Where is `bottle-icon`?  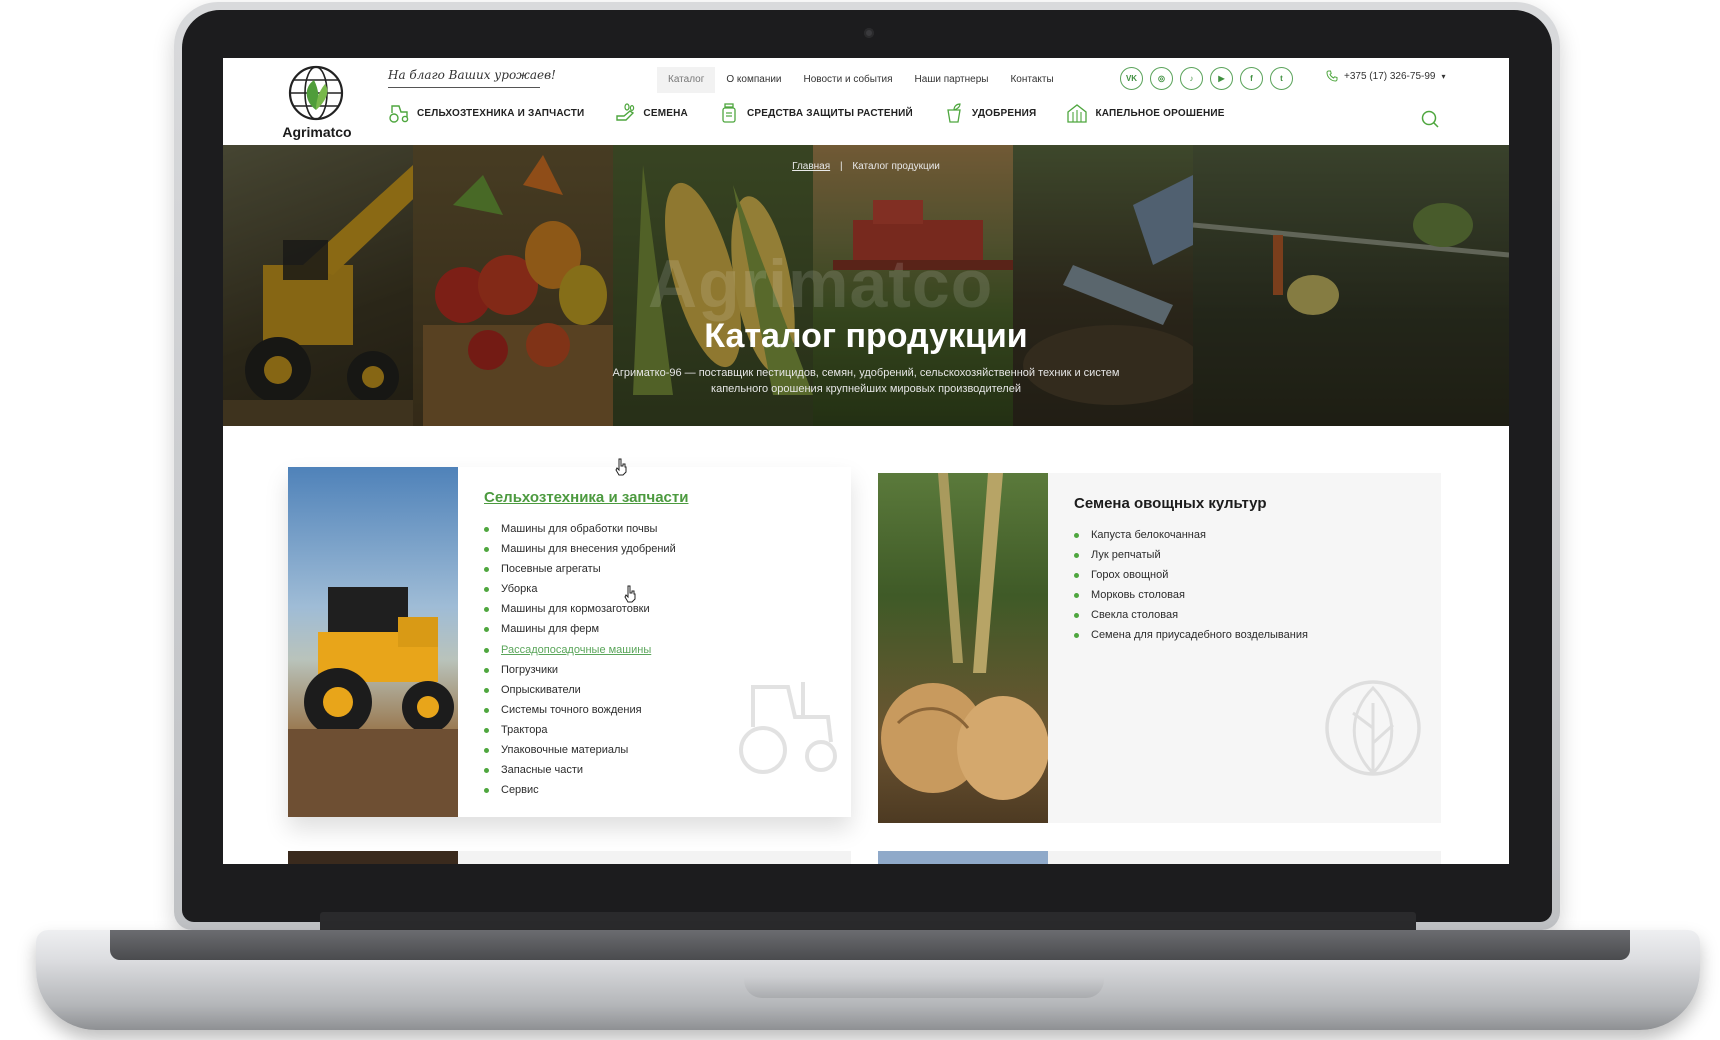
bottle-icon is located at coordinates (729, 113).